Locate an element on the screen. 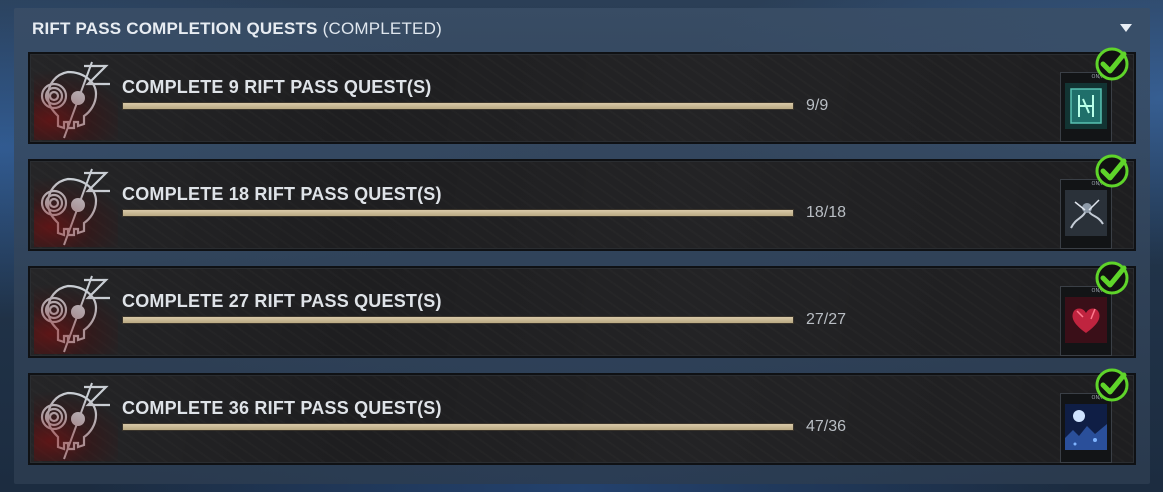 The height and width of the screenshot is (492, 1163). red-heart-charm-icon is located at coordinates (1086, 320).